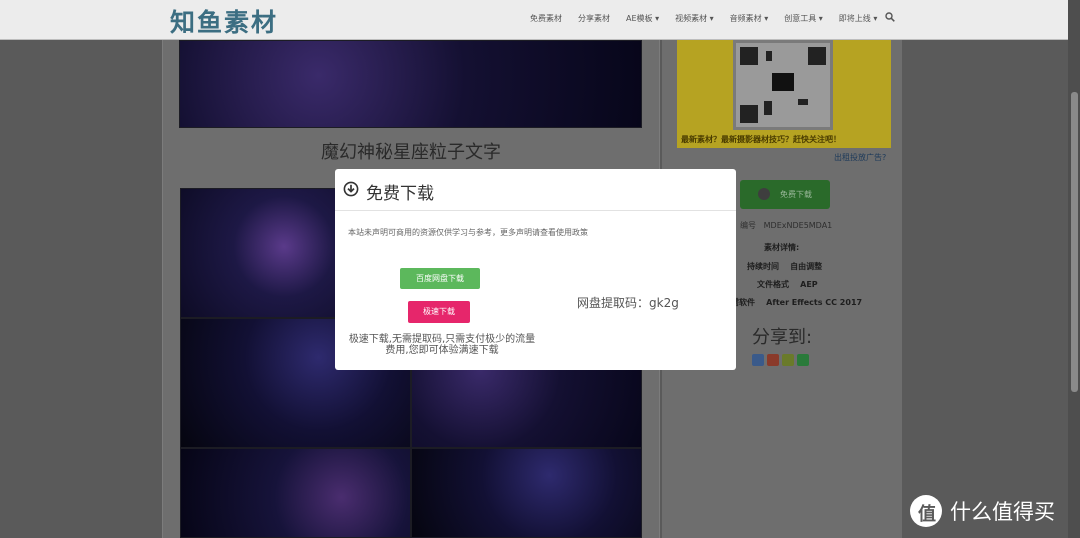 The image size is (1080, 538). Describe the element at coordinates (439, 312) in the screenshot. I see `fast-download-button: 极速下载` at that location.